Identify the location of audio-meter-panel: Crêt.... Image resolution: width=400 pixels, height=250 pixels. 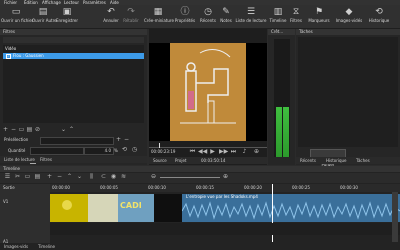
(281, 97).